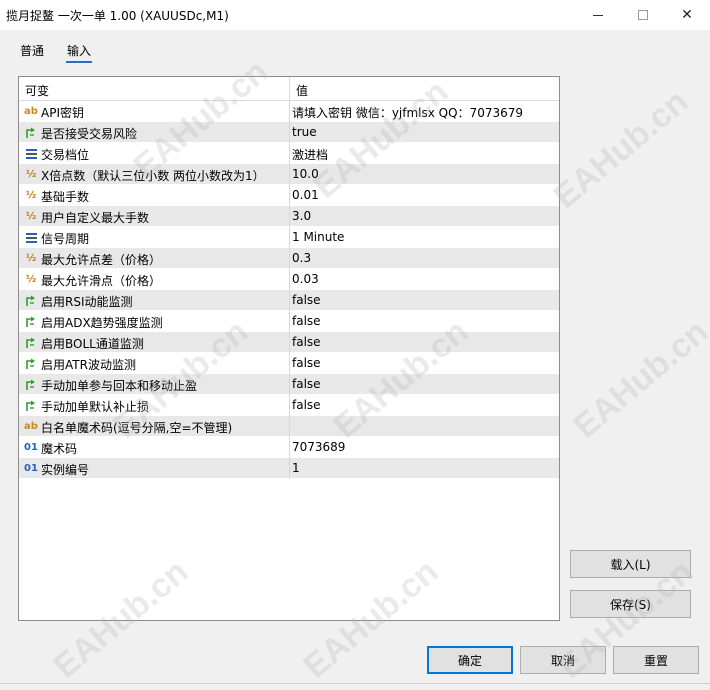  What do you see at coordinates (687, 15) in the screenshot?
I see `close-button: ✕` at bounding box center [687, 15].